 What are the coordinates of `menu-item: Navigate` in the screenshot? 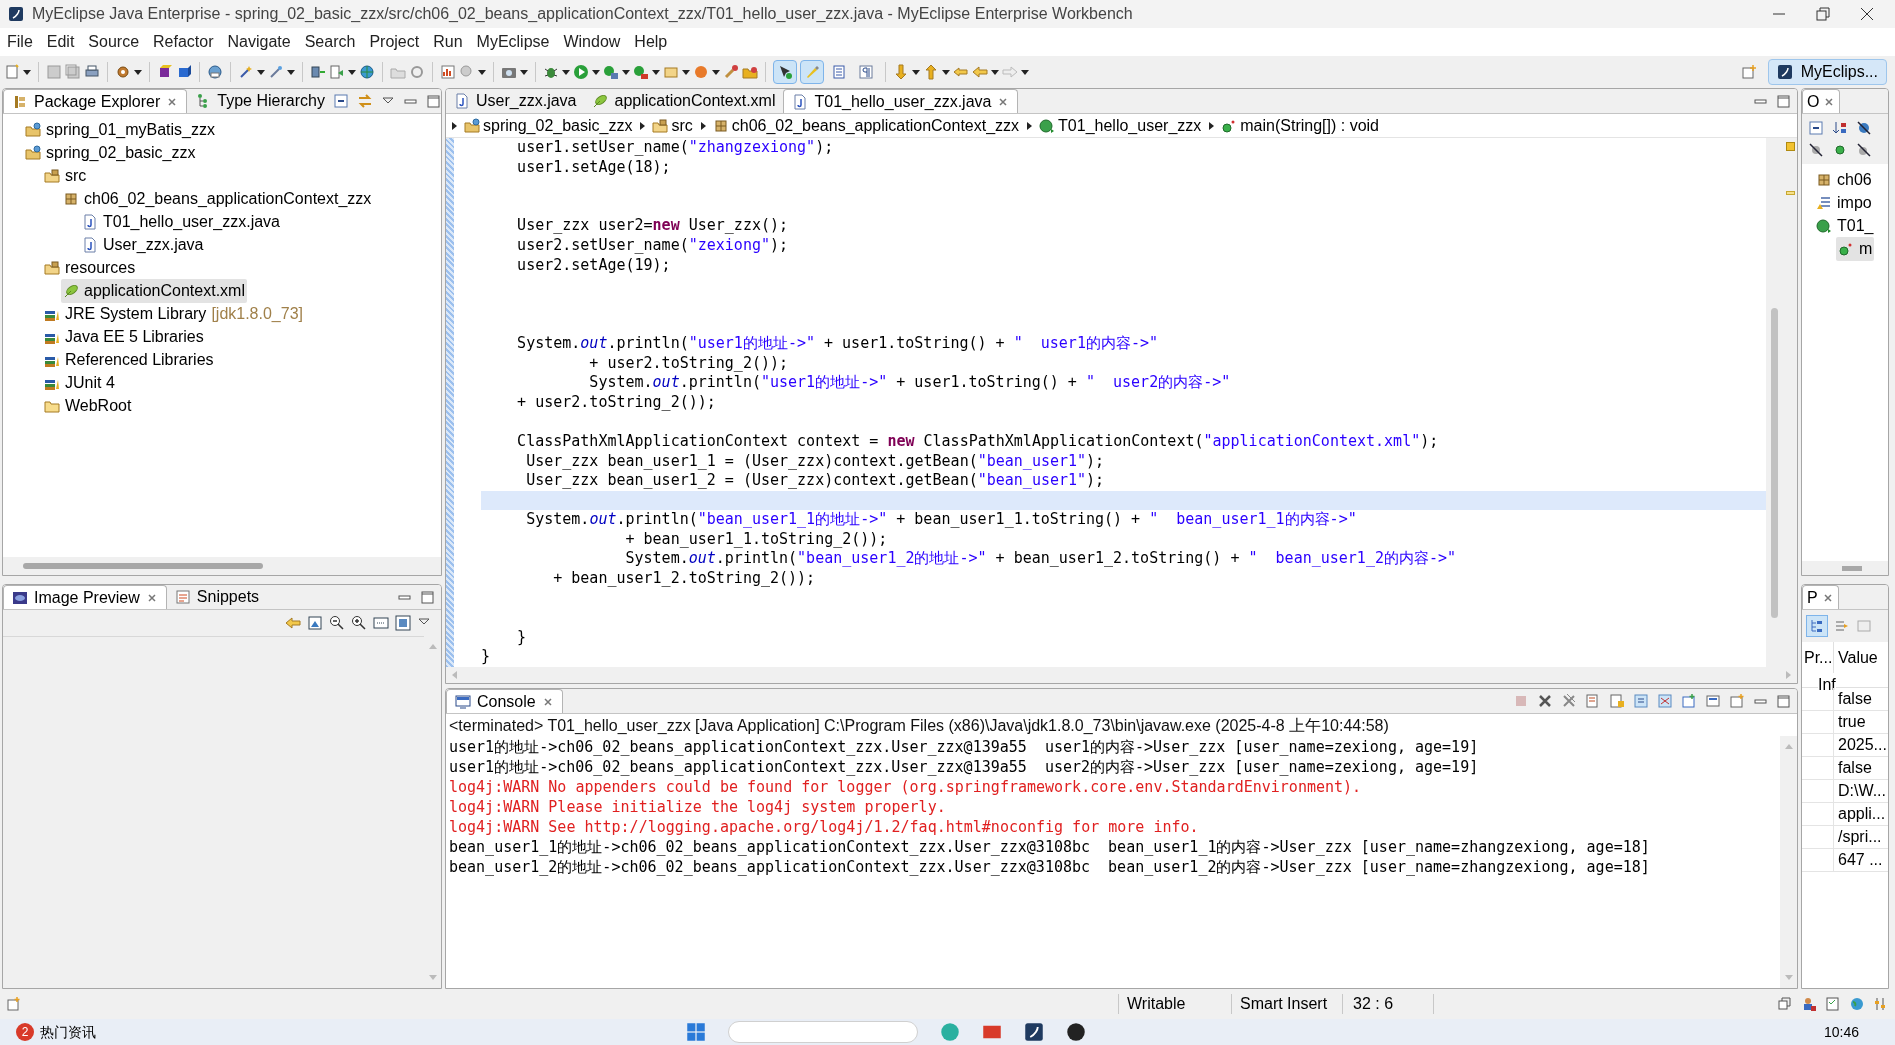 It's located at (259, 42).